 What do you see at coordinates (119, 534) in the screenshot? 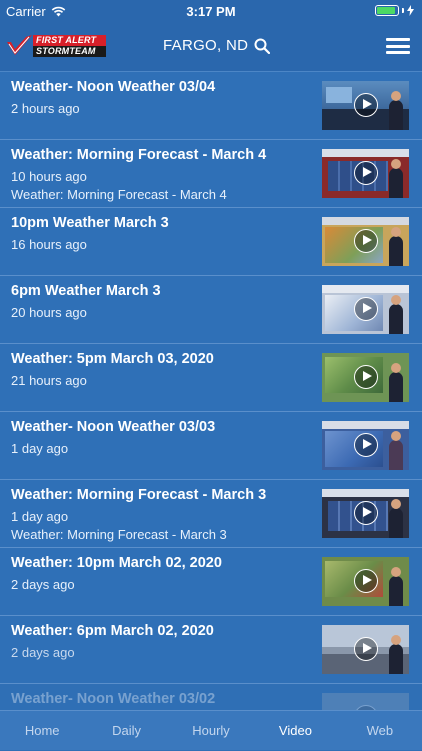
I see `video-subtitle: Weather: Morning Forecast - March 3` at bounding box center [119, 534].